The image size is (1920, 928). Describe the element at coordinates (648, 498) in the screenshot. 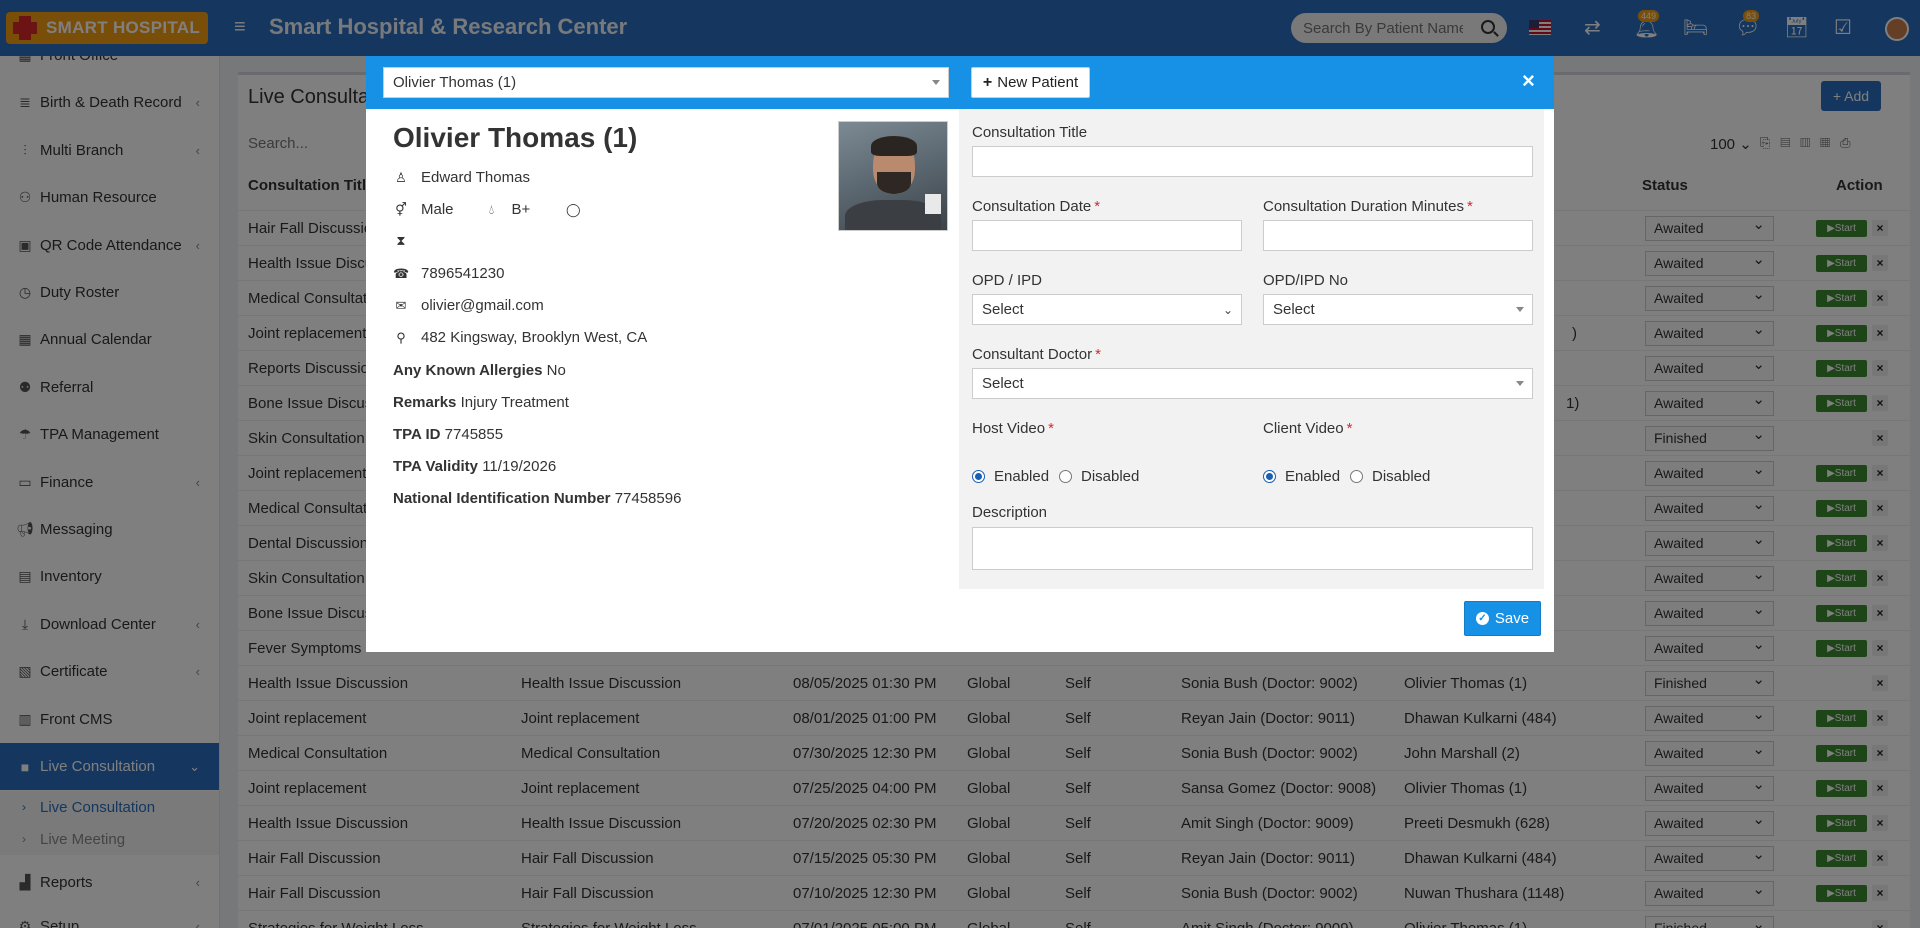

I see `nin-value: 77458596` at that location.